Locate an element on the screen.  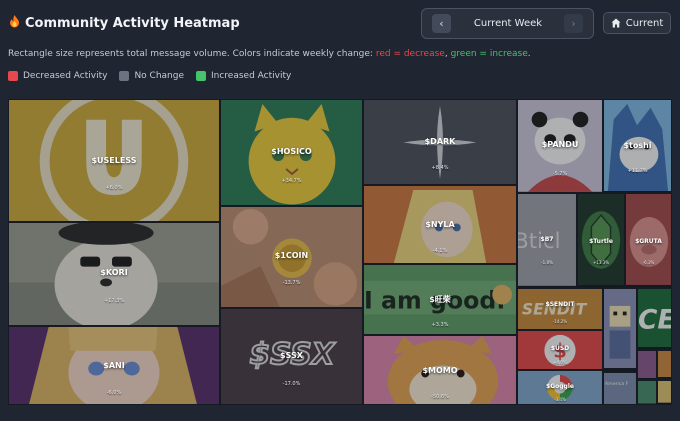
tile-symbol: $DARK is located at coordinates (440, 141).